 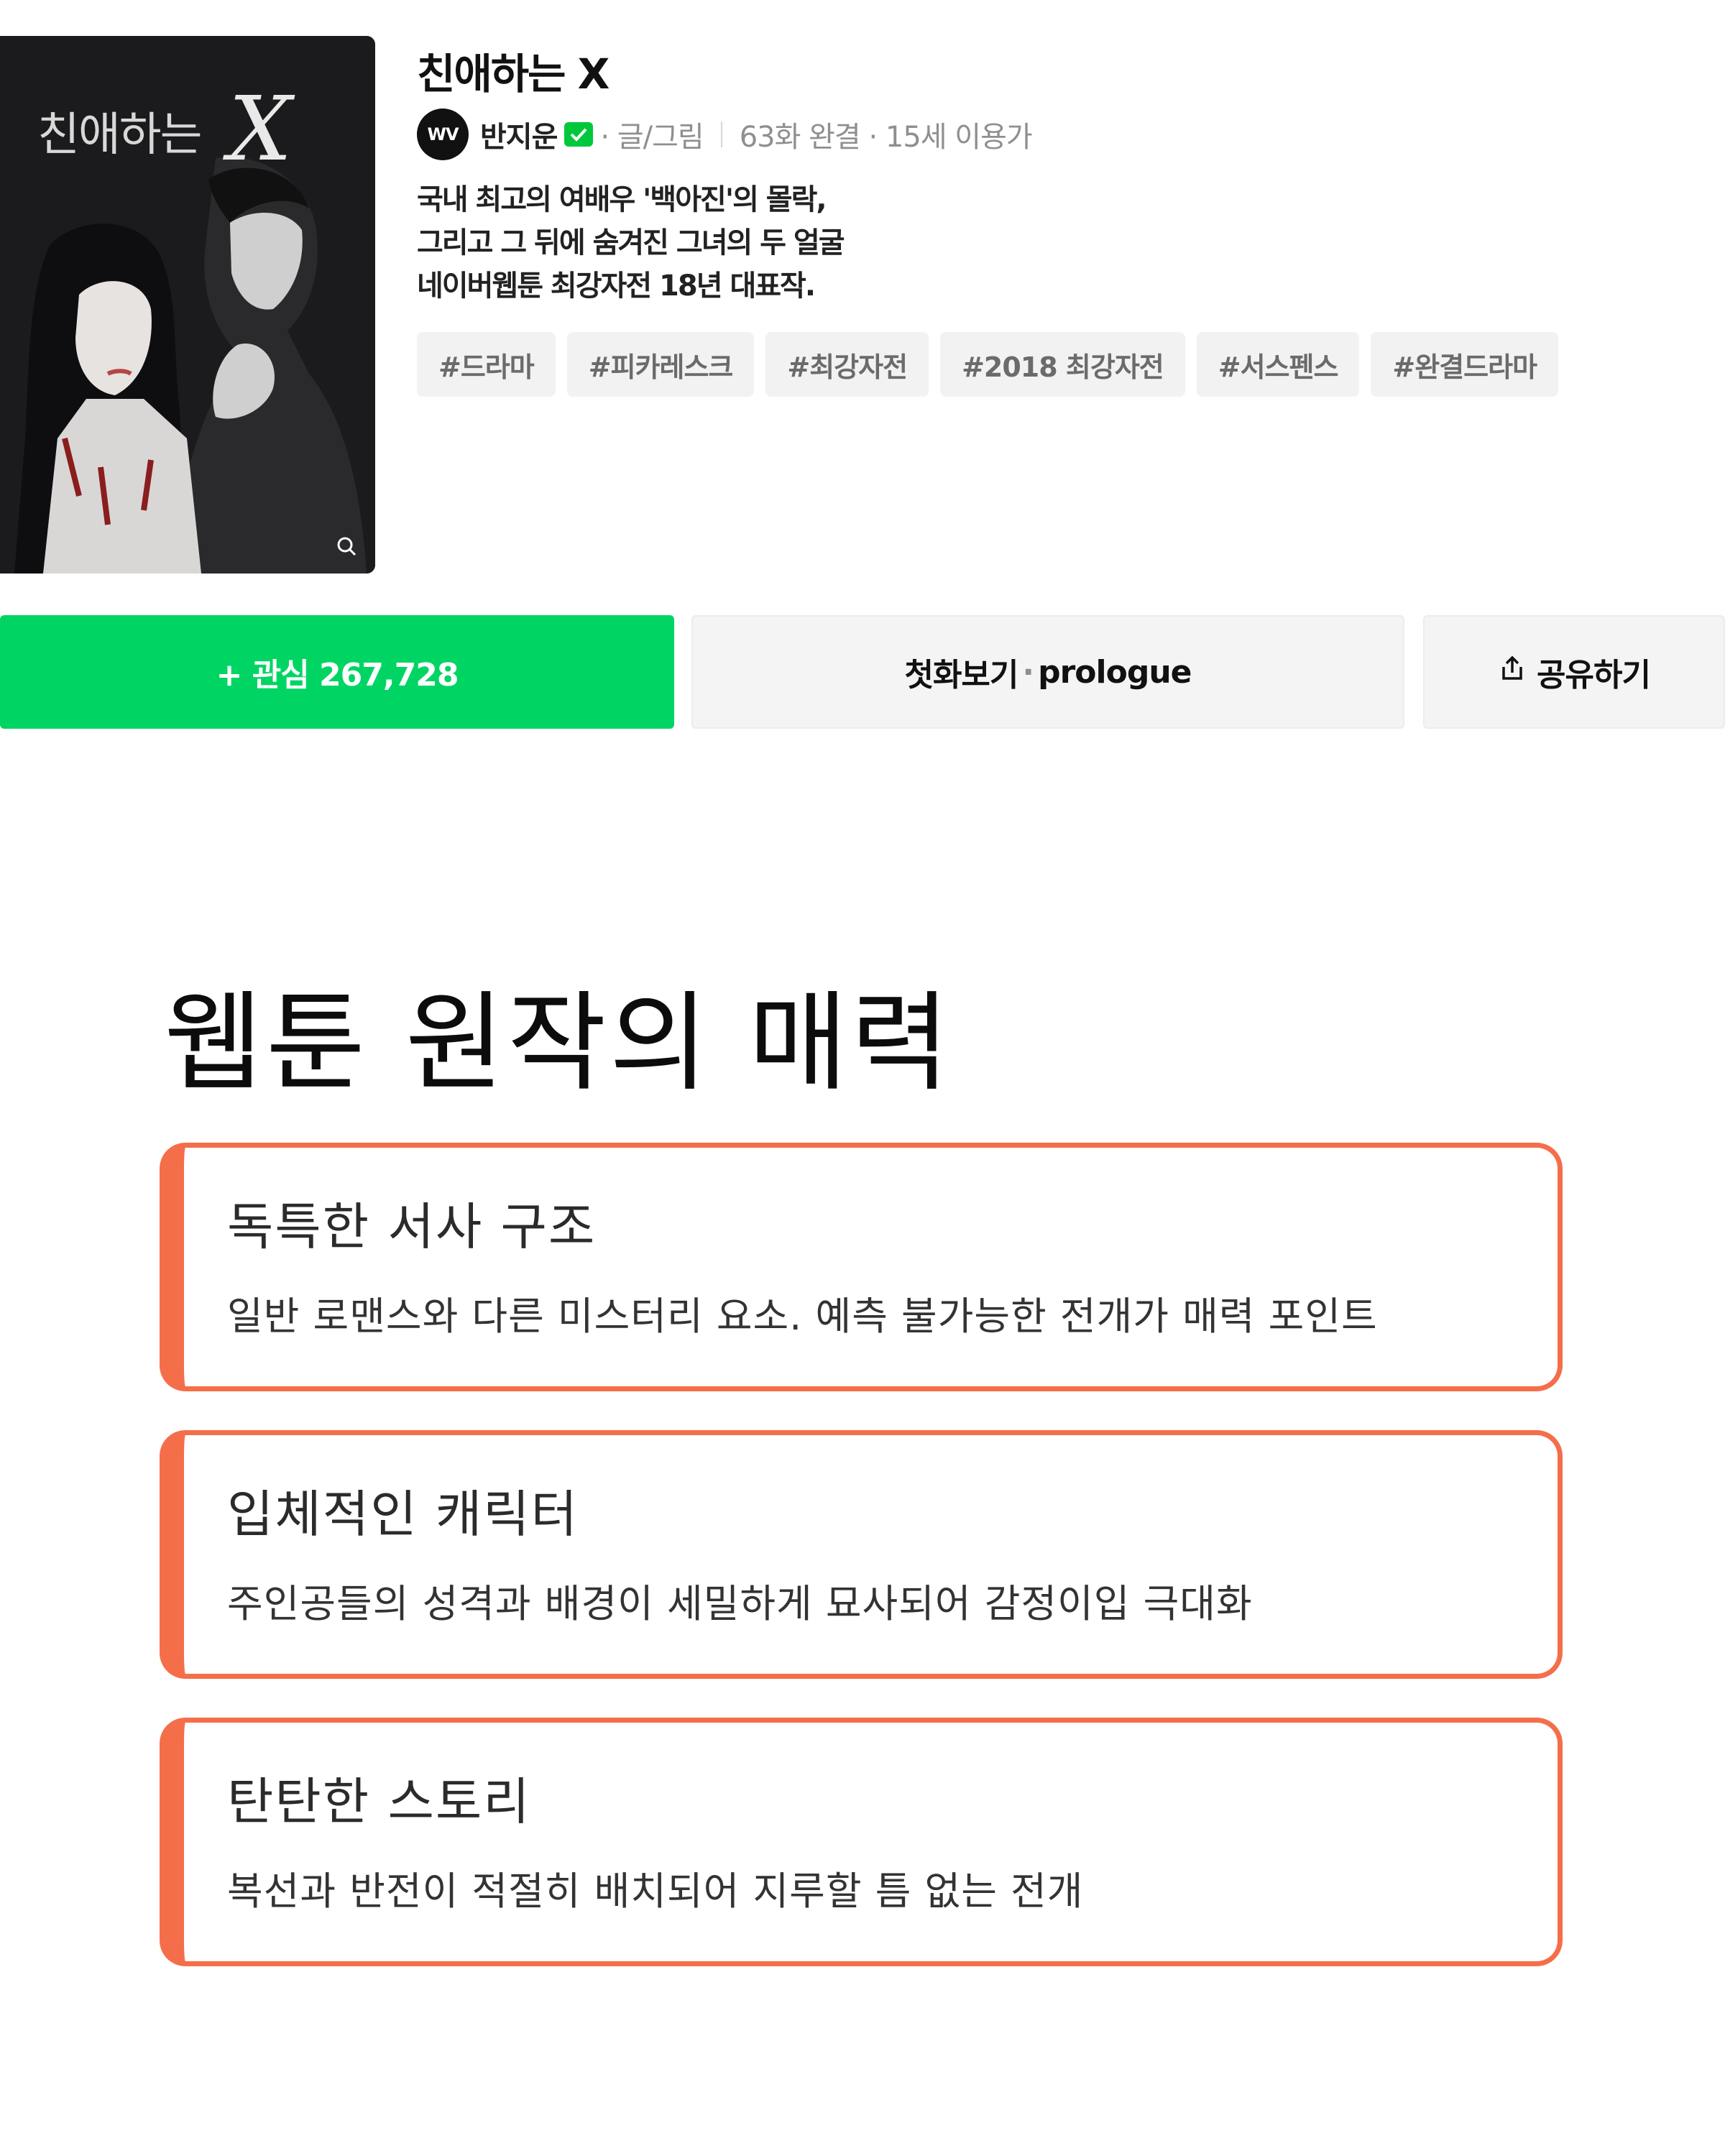 I want to click on section-title: 웹툰 원작의 매력, so click(x=558, y=1043).